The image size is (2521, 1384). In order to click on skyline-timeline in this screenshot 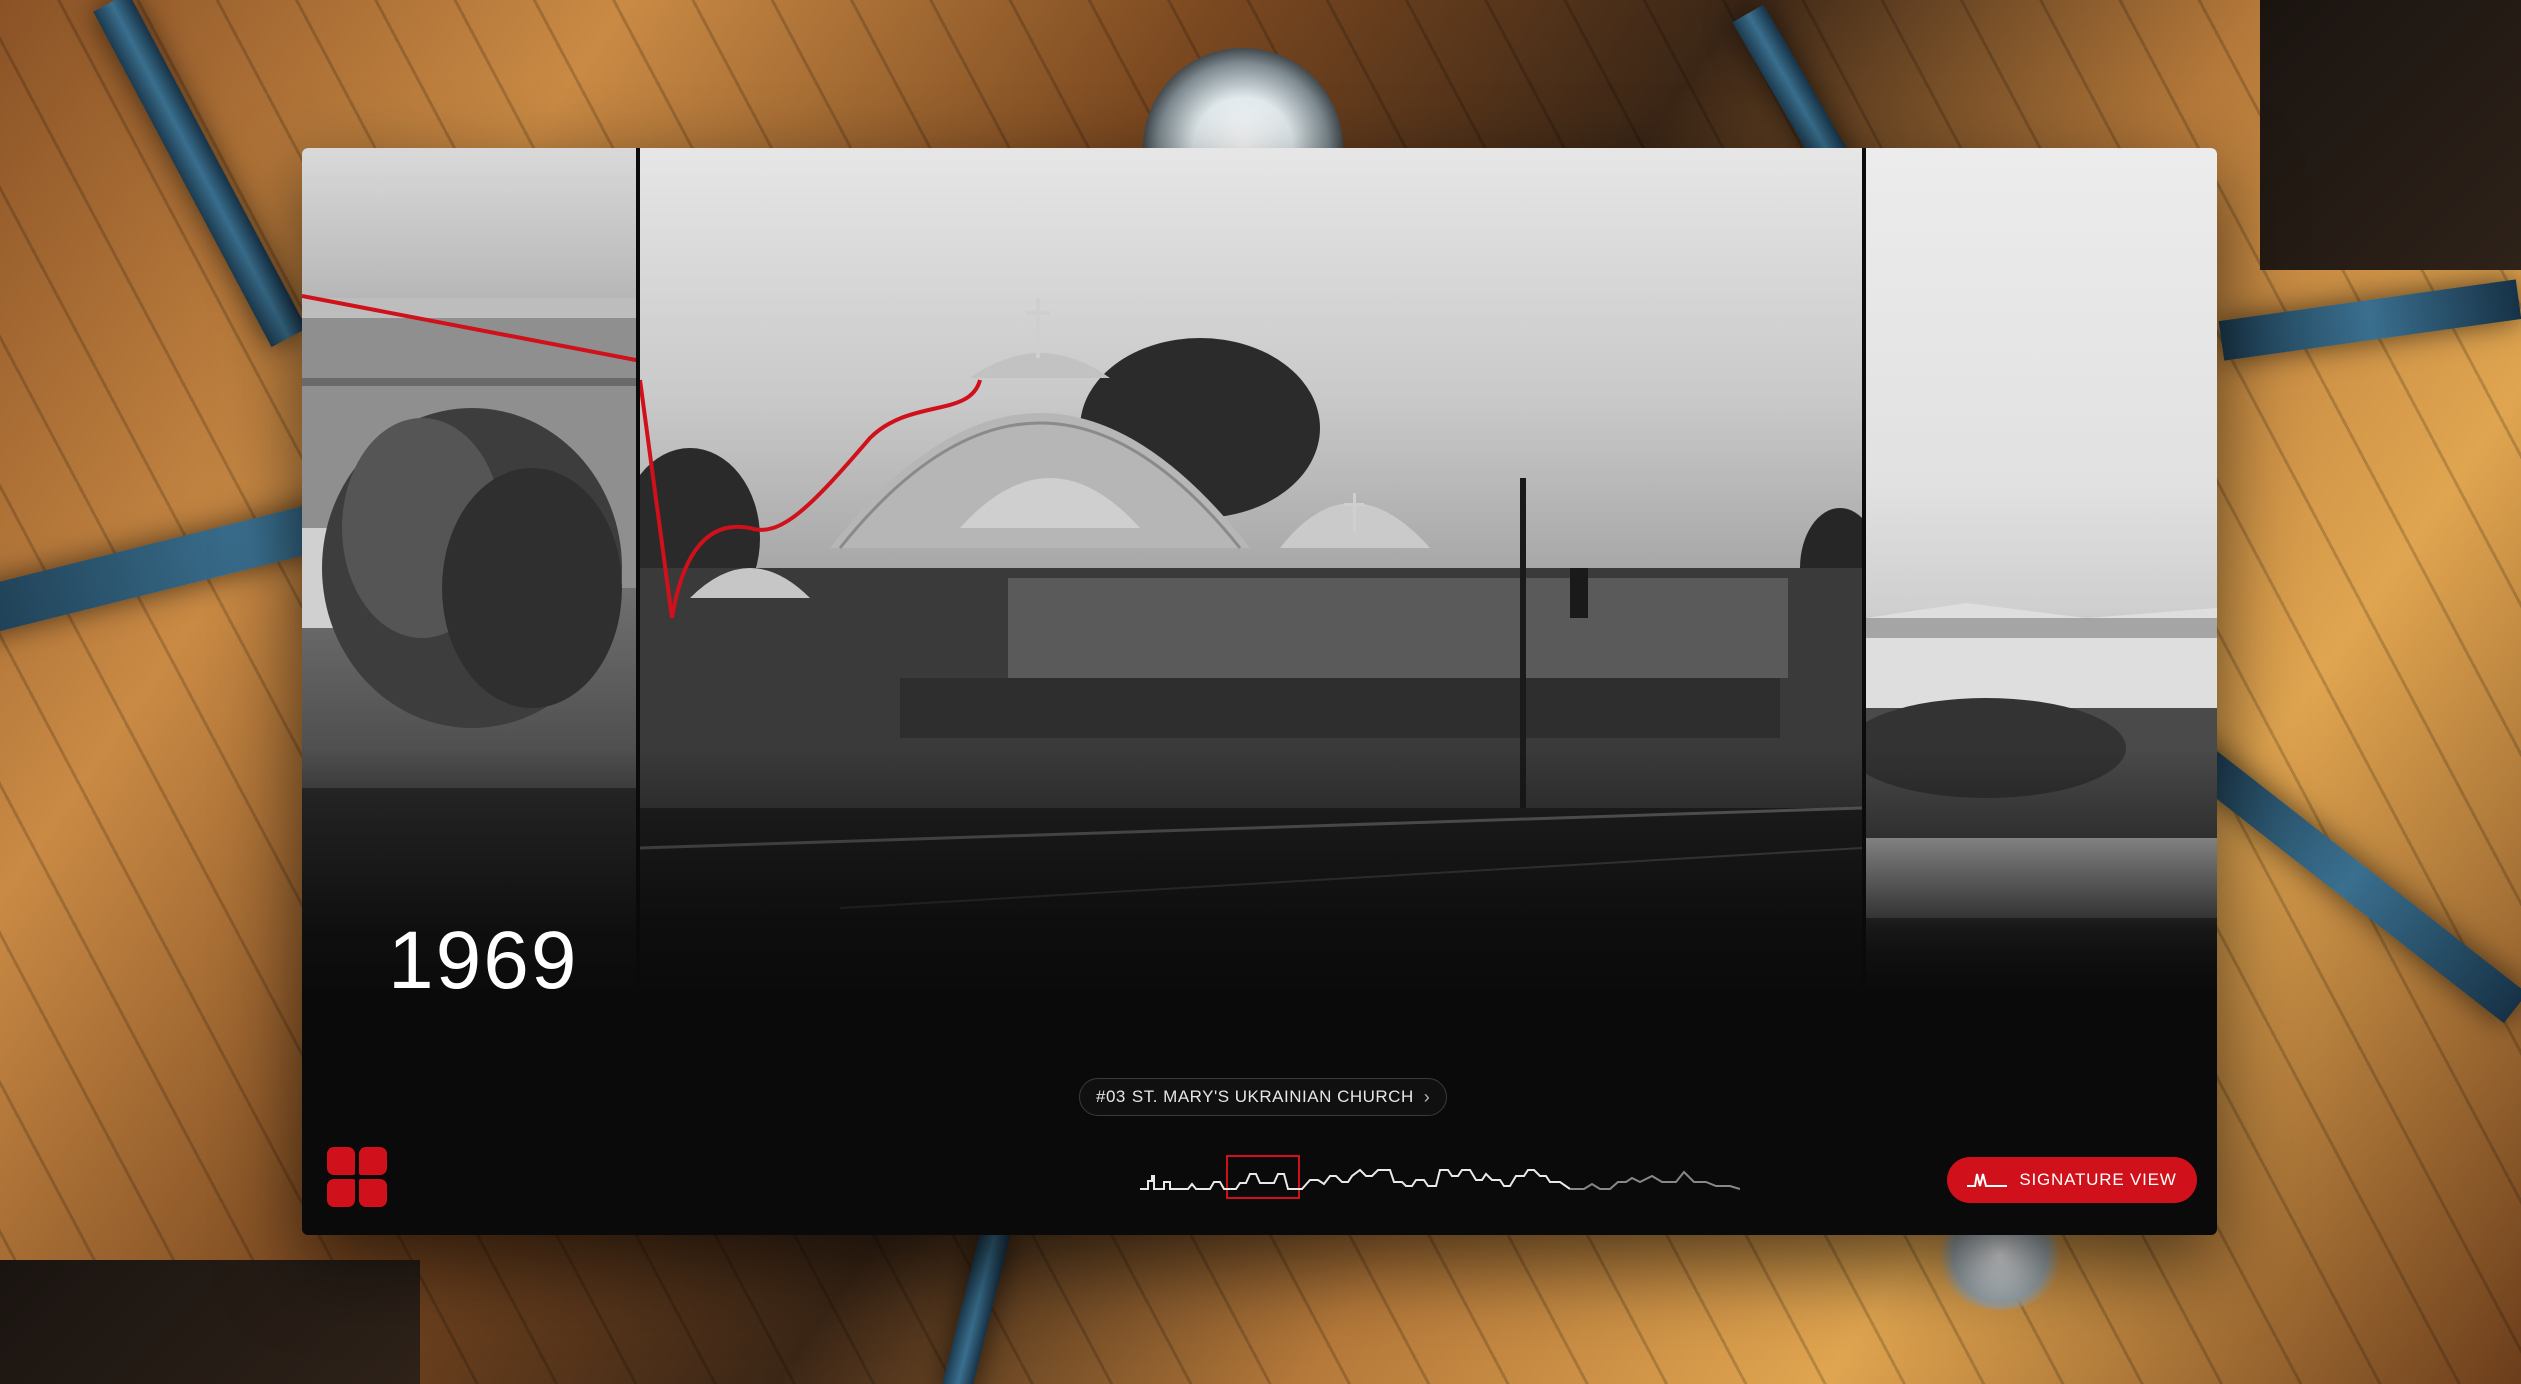, I will do `click(1440, 1181)`.